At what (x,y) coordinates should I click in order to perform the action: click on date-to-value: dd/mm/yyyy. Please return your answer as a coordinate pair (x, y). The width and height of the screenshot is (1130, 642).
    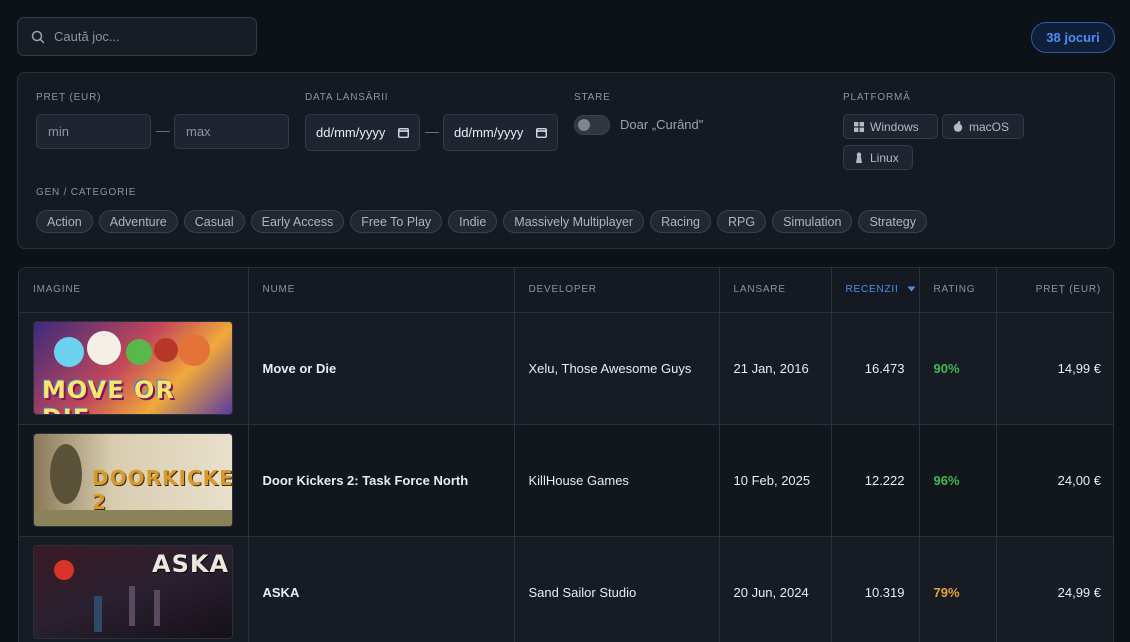
    Looking at the image, I should click on (489, 132).